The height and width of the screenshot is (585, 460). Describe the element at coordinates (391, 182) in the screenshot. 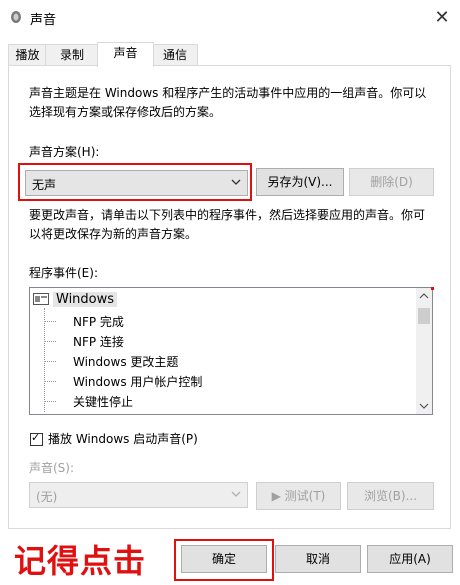

I see `delete-button: 删除(D)` at that location.